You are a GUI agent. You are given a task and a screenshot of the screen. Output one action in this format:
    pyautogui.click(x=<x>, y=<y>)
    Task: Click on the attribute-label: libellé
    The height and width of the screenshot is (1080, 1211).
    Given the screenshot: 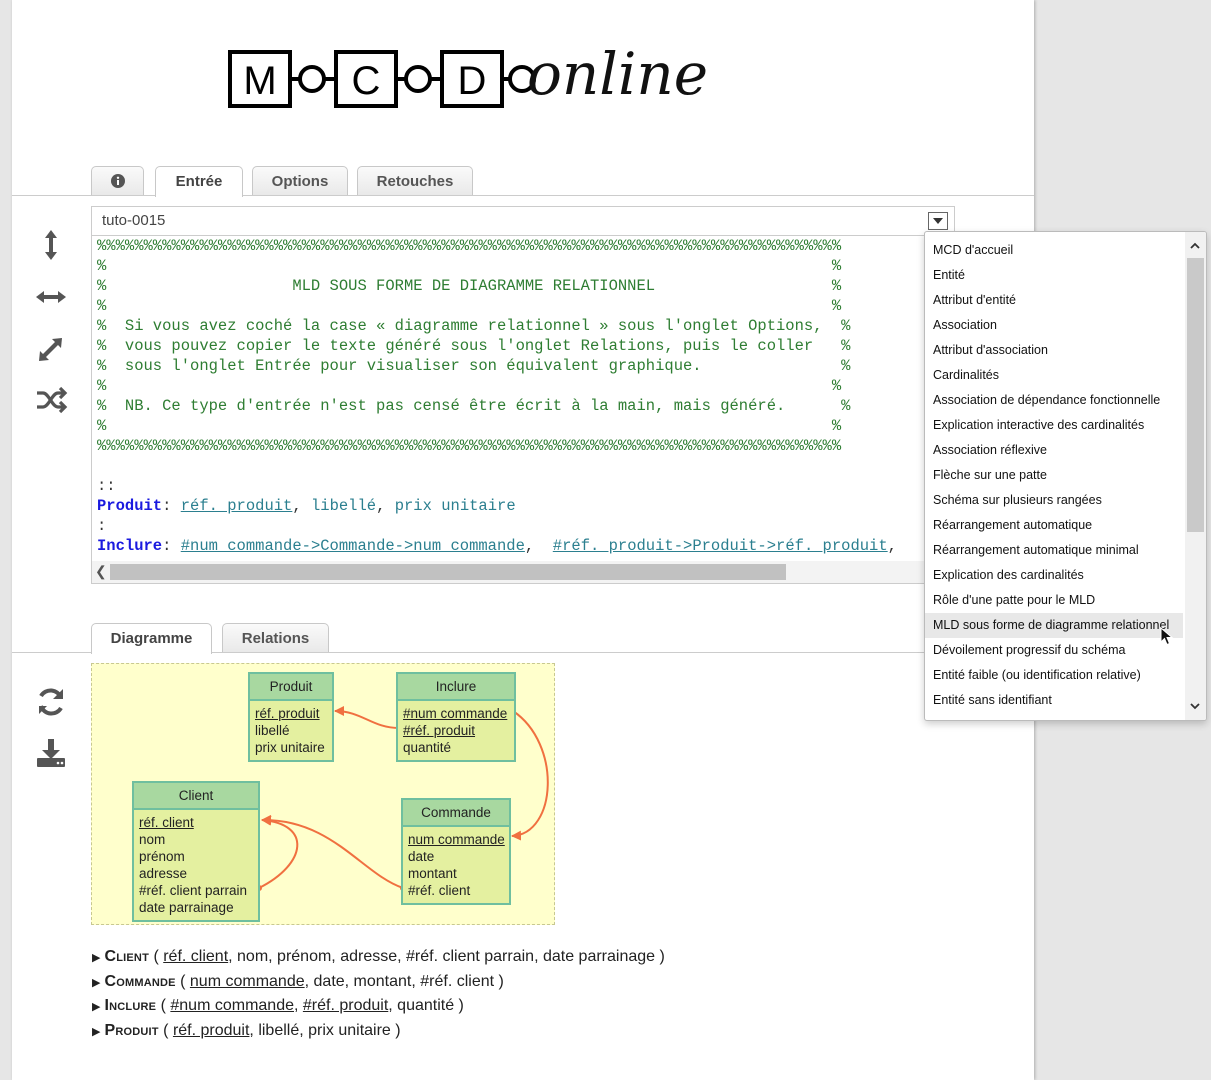 What is the action you would take?
    pyautogui.click(x=272, y=730)
    